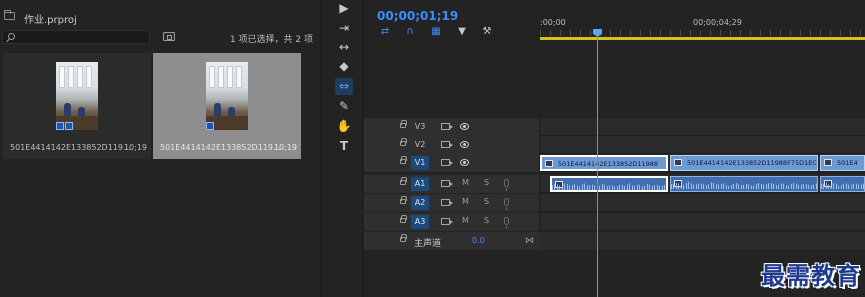 The height and width of the screenshot is (297, 865). I want to click on ruler-ticks, so click(702, 33).